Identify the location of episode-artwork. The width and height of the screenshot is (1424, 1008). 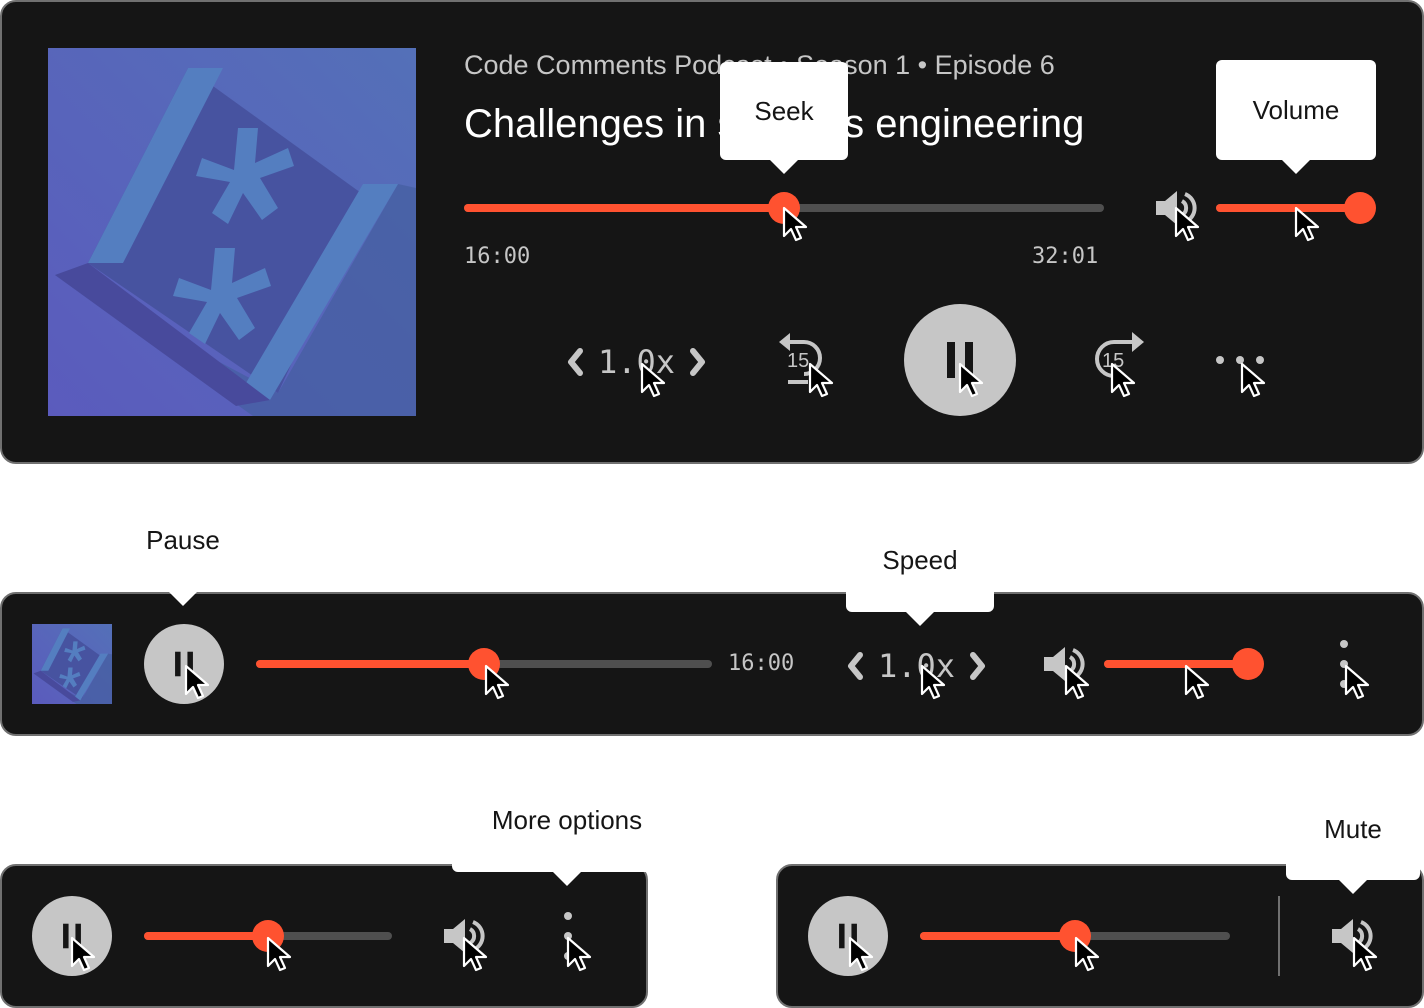
(232, 232).